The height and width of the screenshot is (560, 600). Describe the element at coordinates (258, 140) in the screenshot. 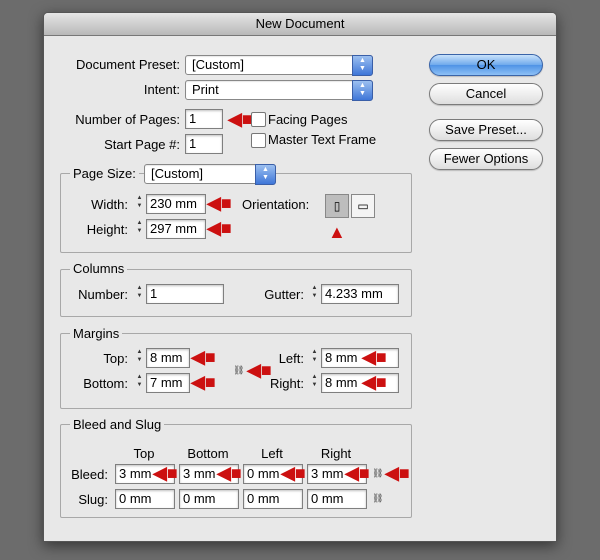

I see `master-text-frame-checkbox` at that location.